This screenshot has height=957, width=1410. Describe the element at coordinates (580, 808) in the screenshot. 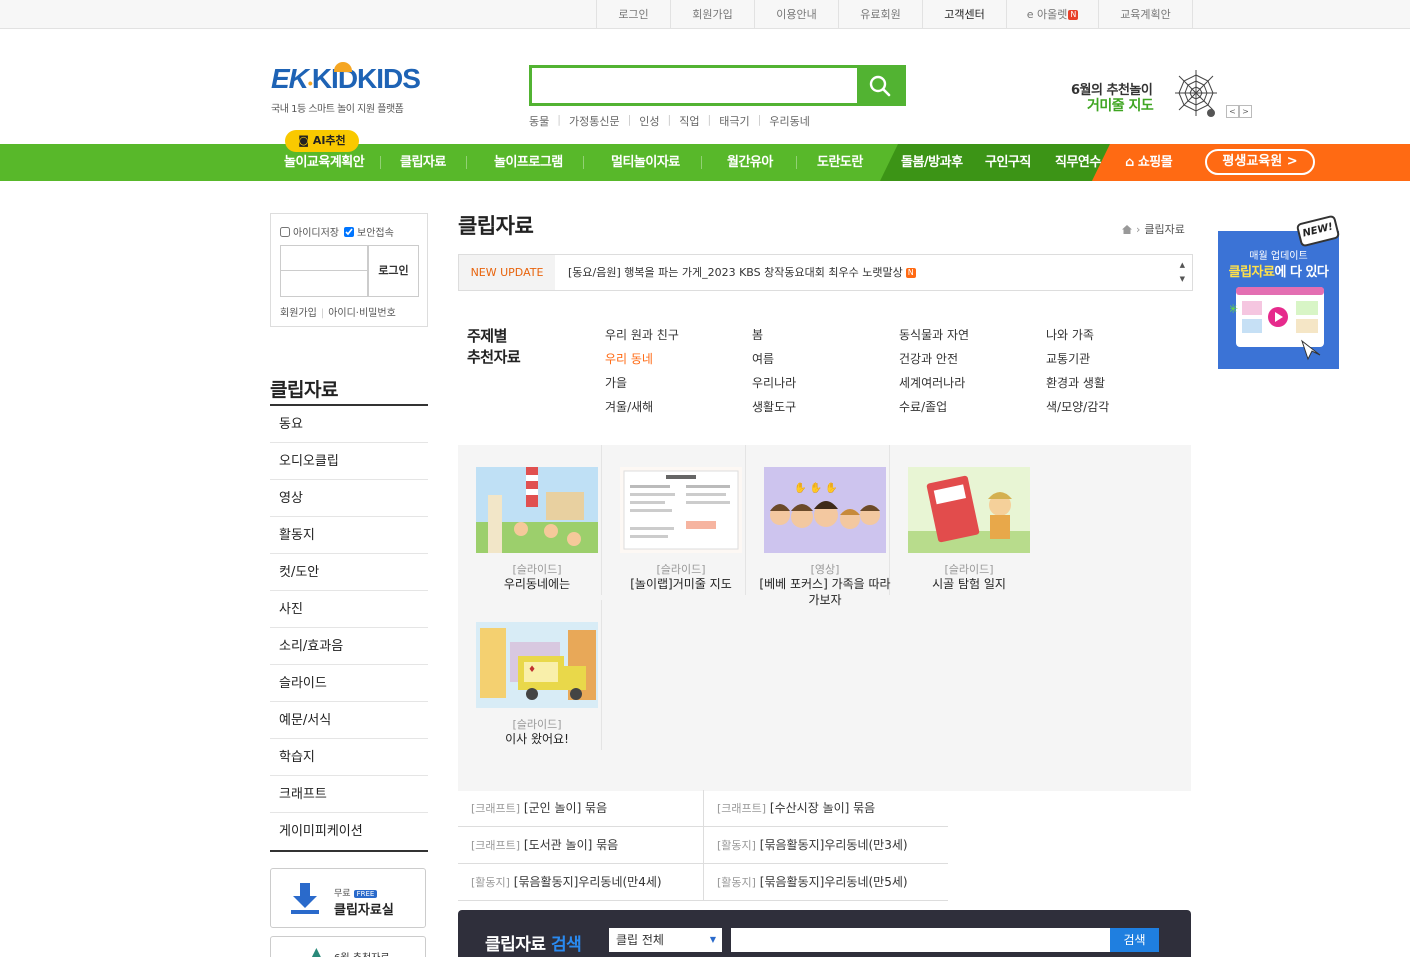

I see `bundle-item: [크래프트] [군인 놀이] 묶음` at that location.